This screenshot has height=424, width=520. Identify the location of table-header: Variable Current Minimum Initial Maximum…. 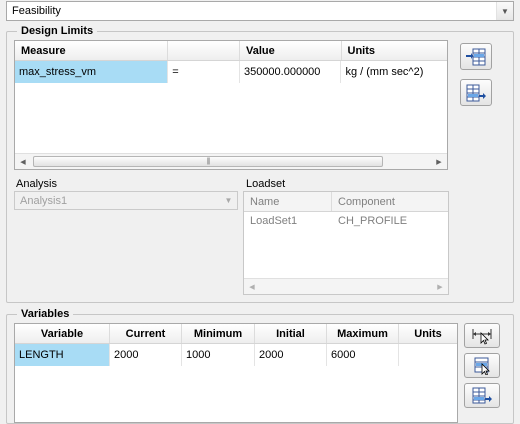
(236, 334).